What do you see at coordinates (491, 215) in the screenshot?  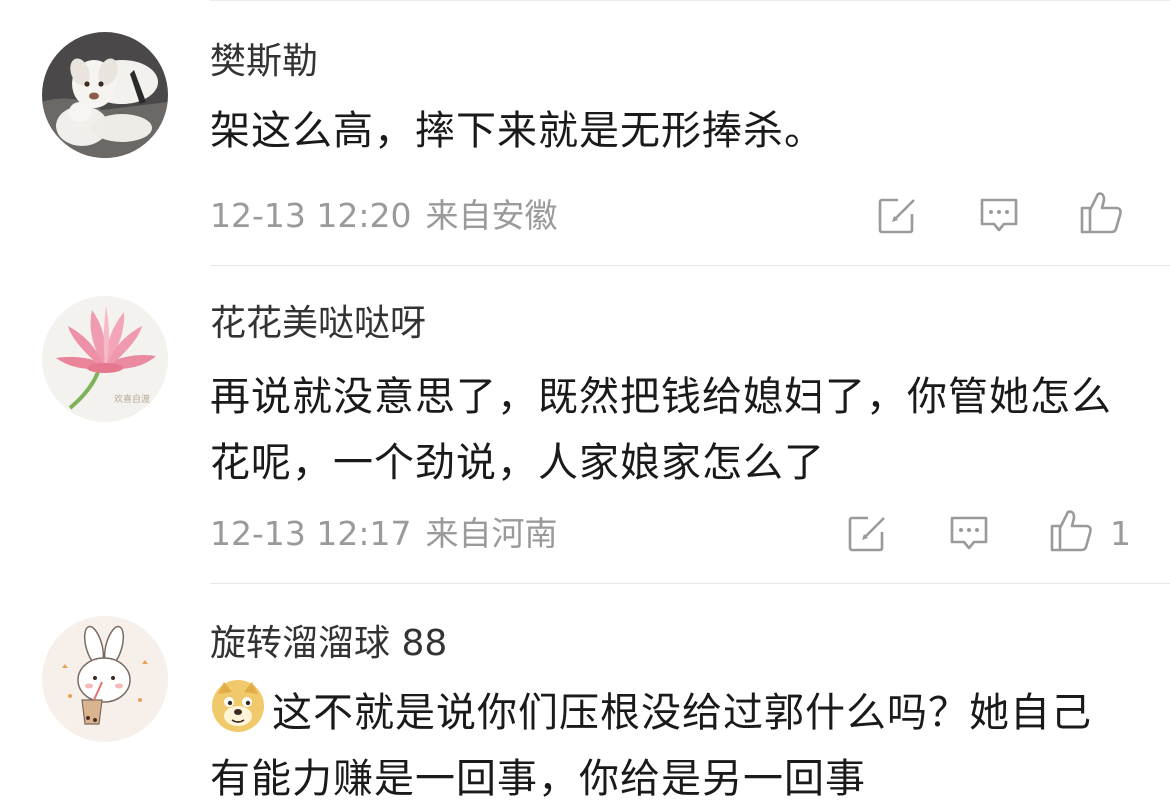 I see `comment-location: 来自安徽` at bounding box center [491, 215].